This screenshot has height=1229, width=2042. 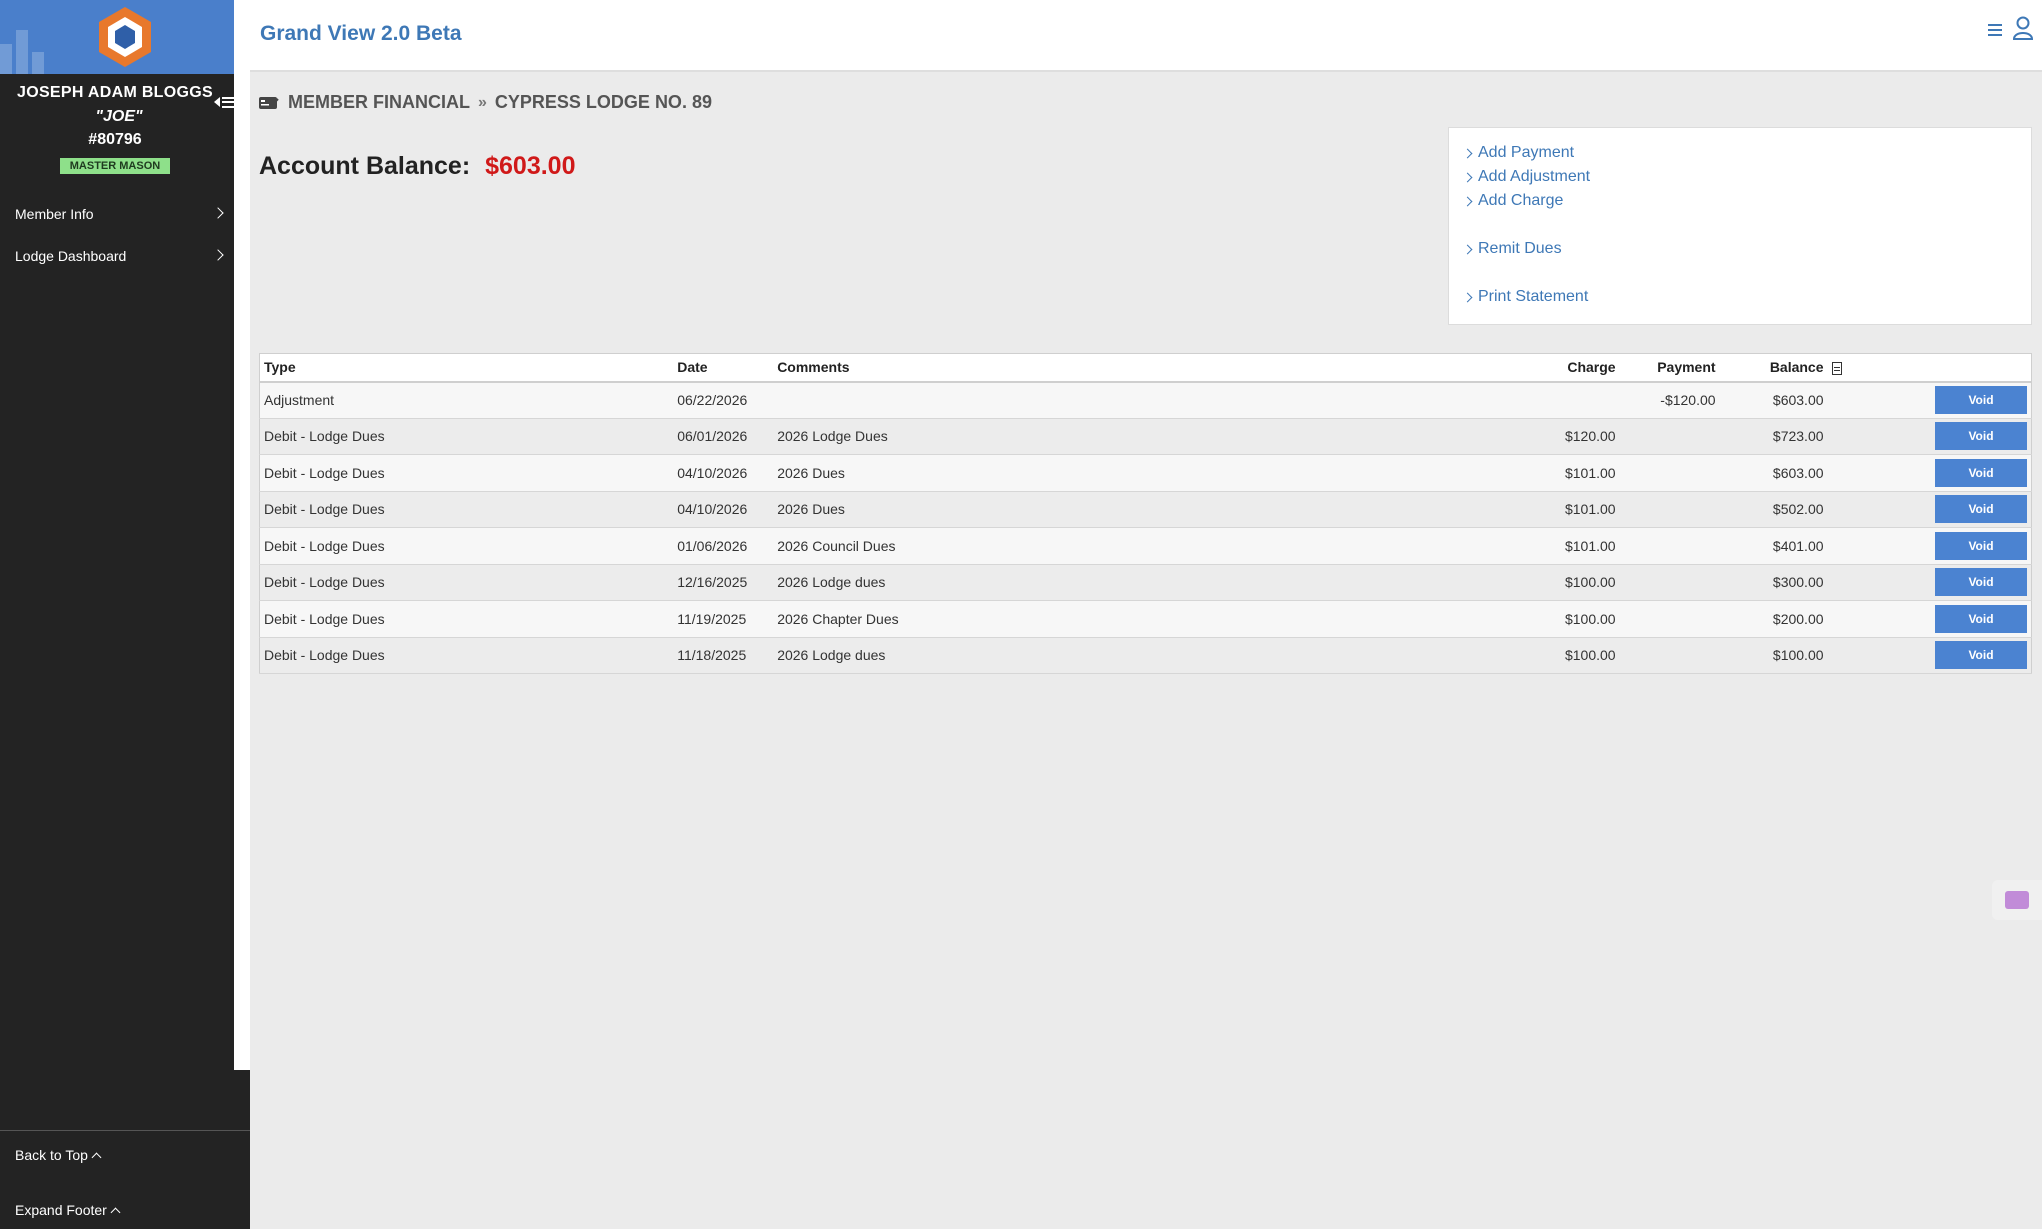 What do you see at coordinates (603, 102) in the screenshot?
I see `breadcrumb-lodge: CYPRESS LODGE NO. 89` at bounding box center [603, 102].